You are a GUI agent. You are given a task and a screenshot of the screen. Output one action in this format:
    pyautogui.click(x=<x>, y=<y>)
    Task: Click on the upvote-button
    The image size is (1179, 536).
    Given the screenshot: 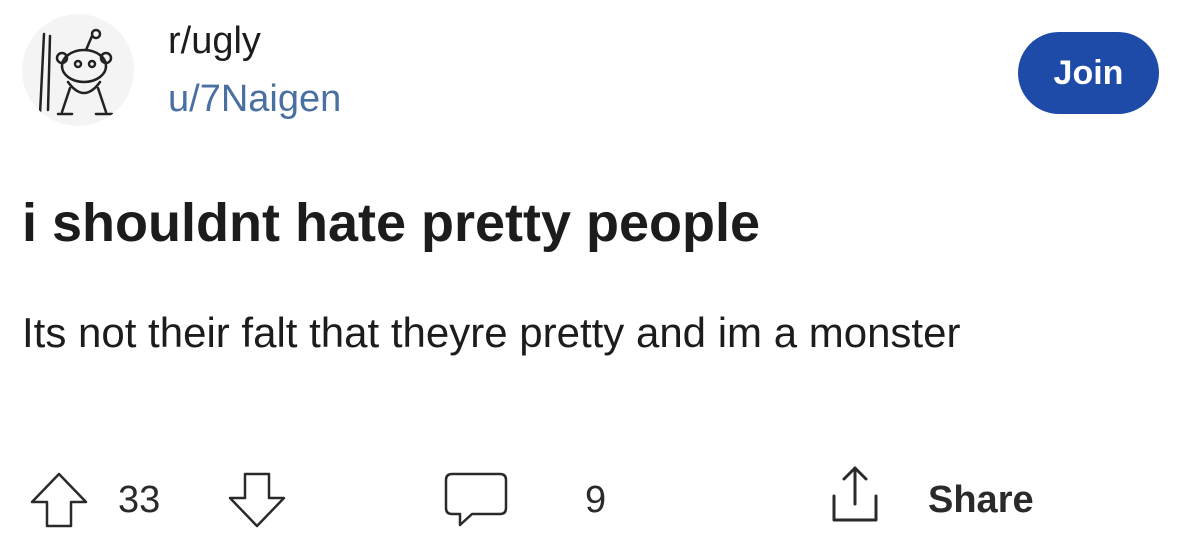 What is the action you would take?
    pyautogui.click(x=59, y=500)
    